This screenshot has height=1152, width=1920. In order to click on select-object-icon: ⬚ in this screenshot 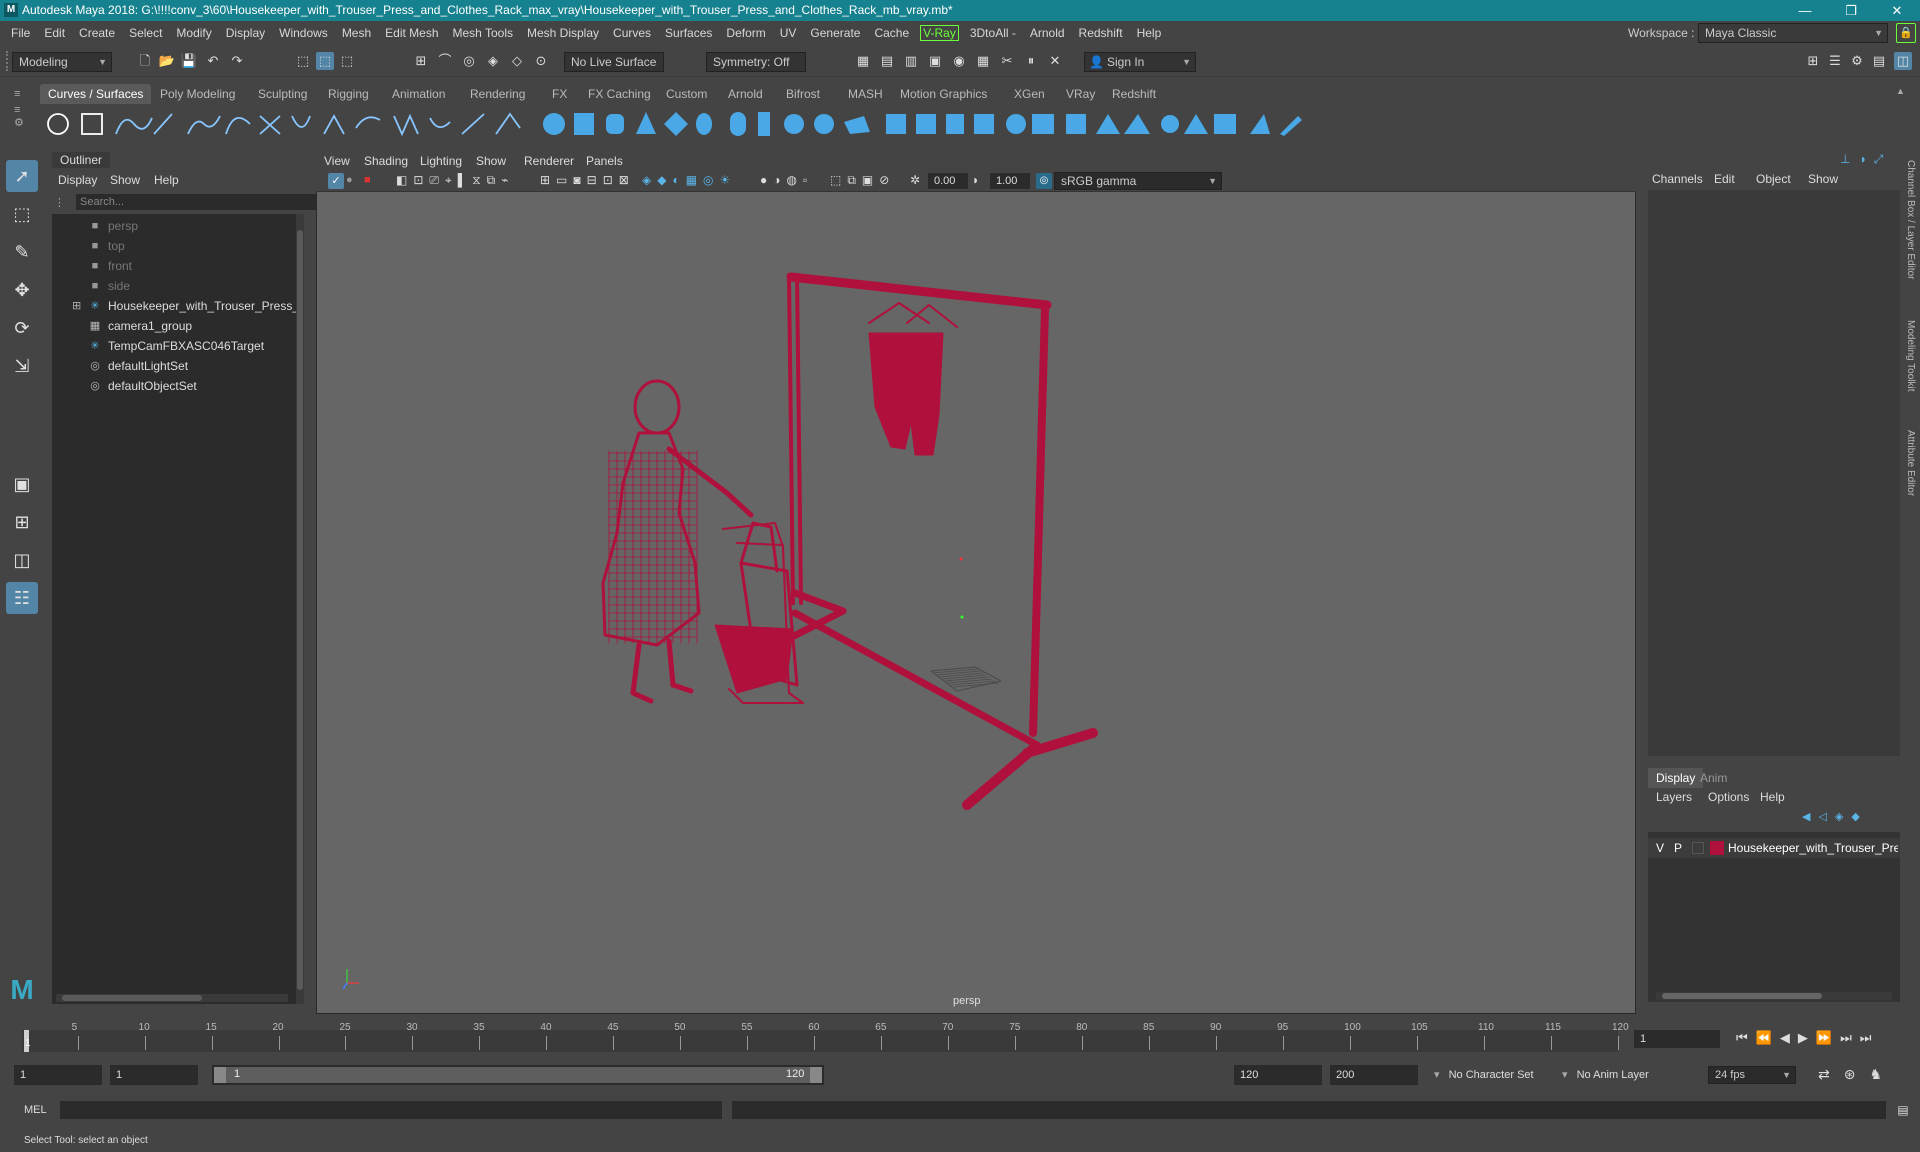, I will do `click(325, 61)`.